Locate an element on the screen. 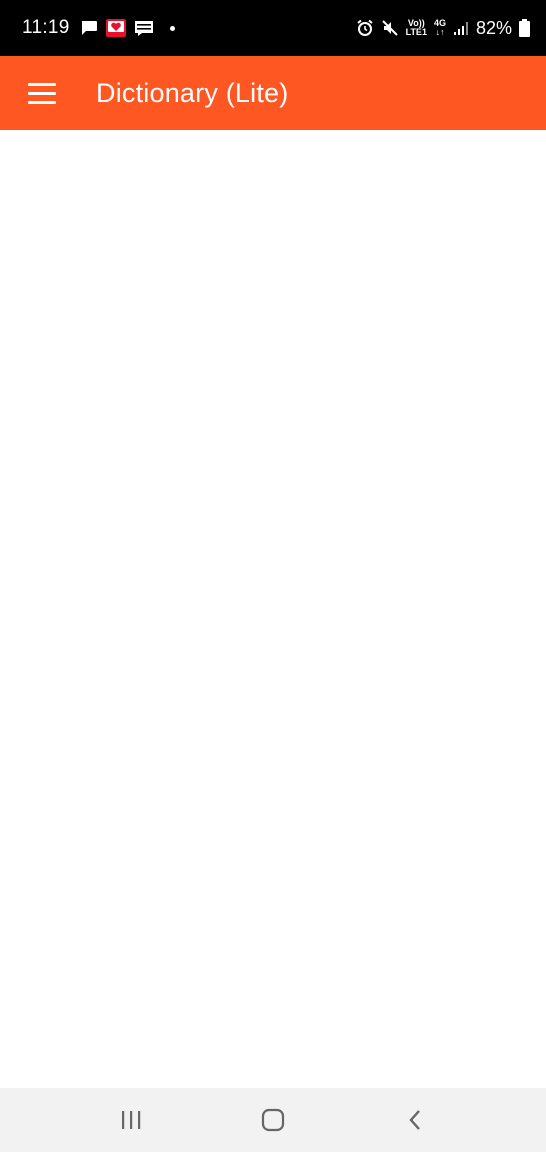 The width and height of the screenshot is (546, 1152). mute-icon is located at coordinates (390, 28).